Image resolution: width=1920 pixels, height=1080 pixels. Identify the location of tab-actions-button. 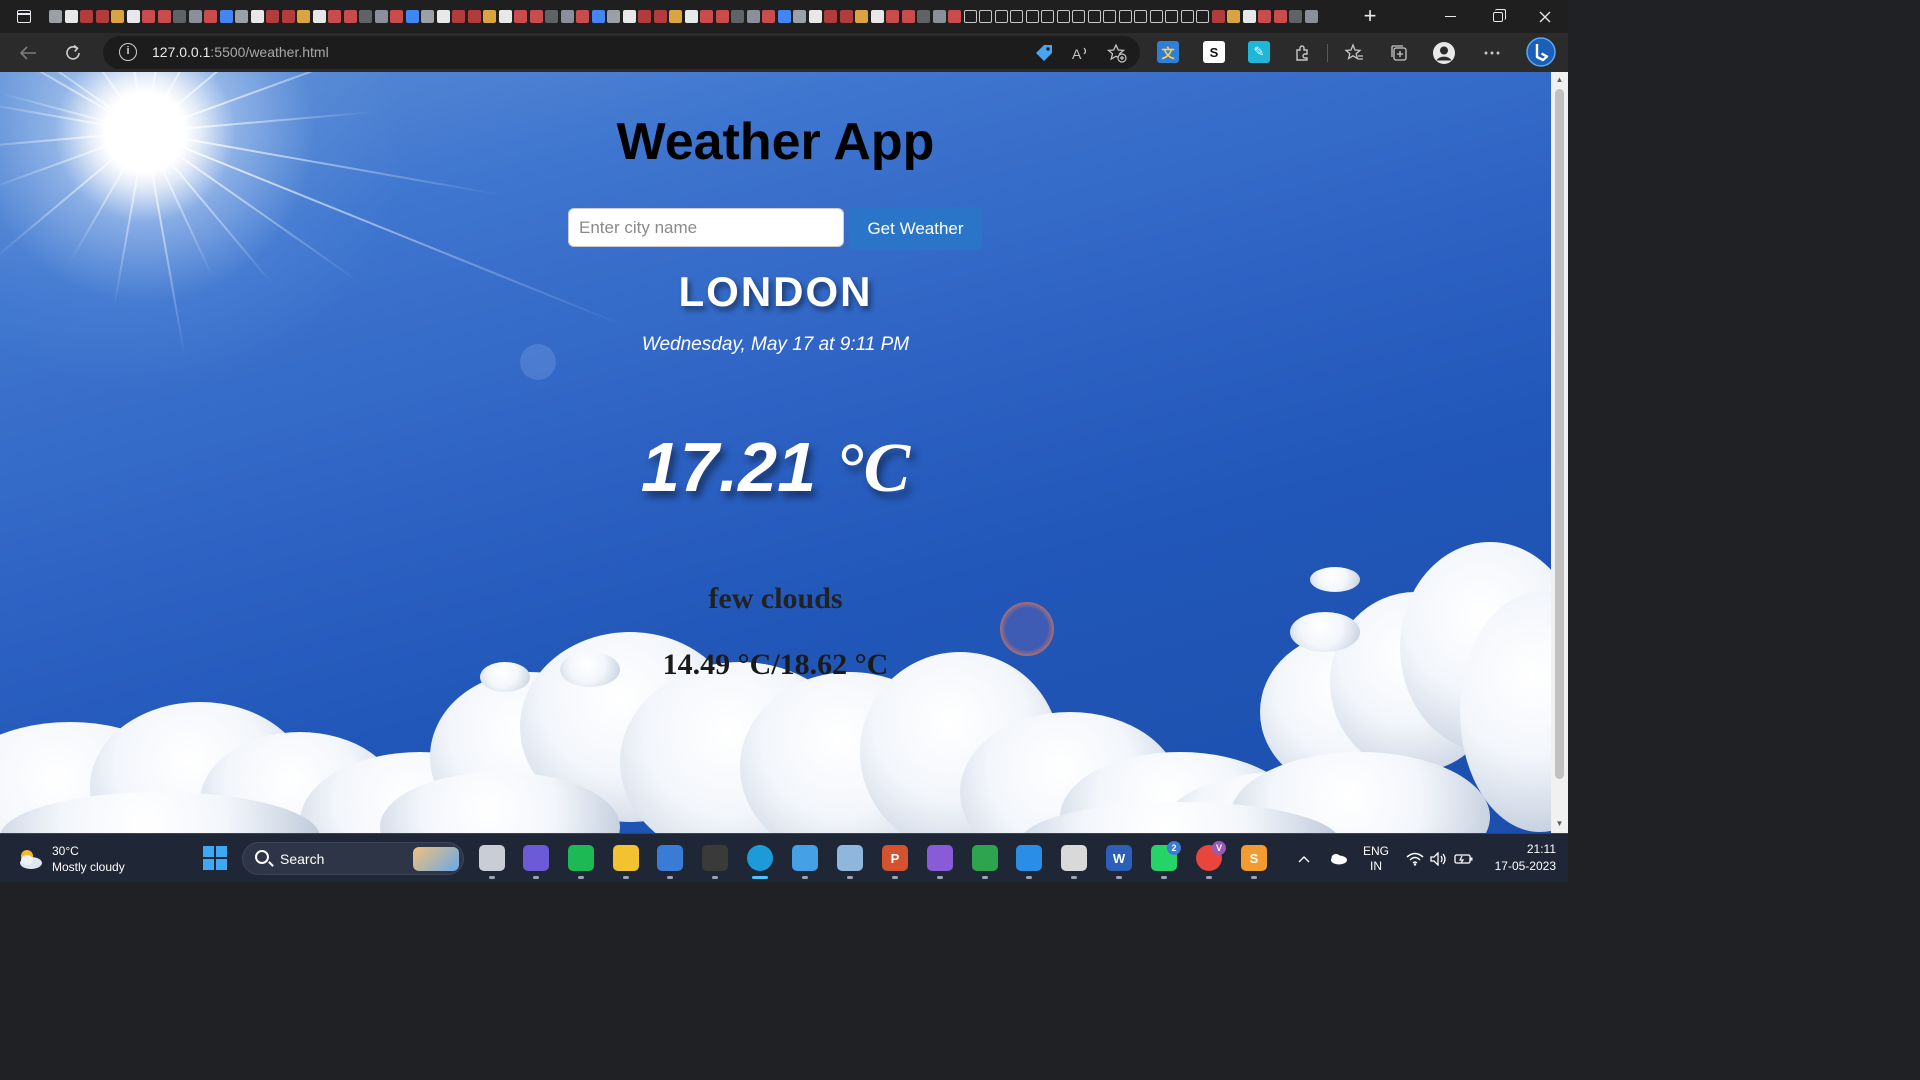
(24, 16).